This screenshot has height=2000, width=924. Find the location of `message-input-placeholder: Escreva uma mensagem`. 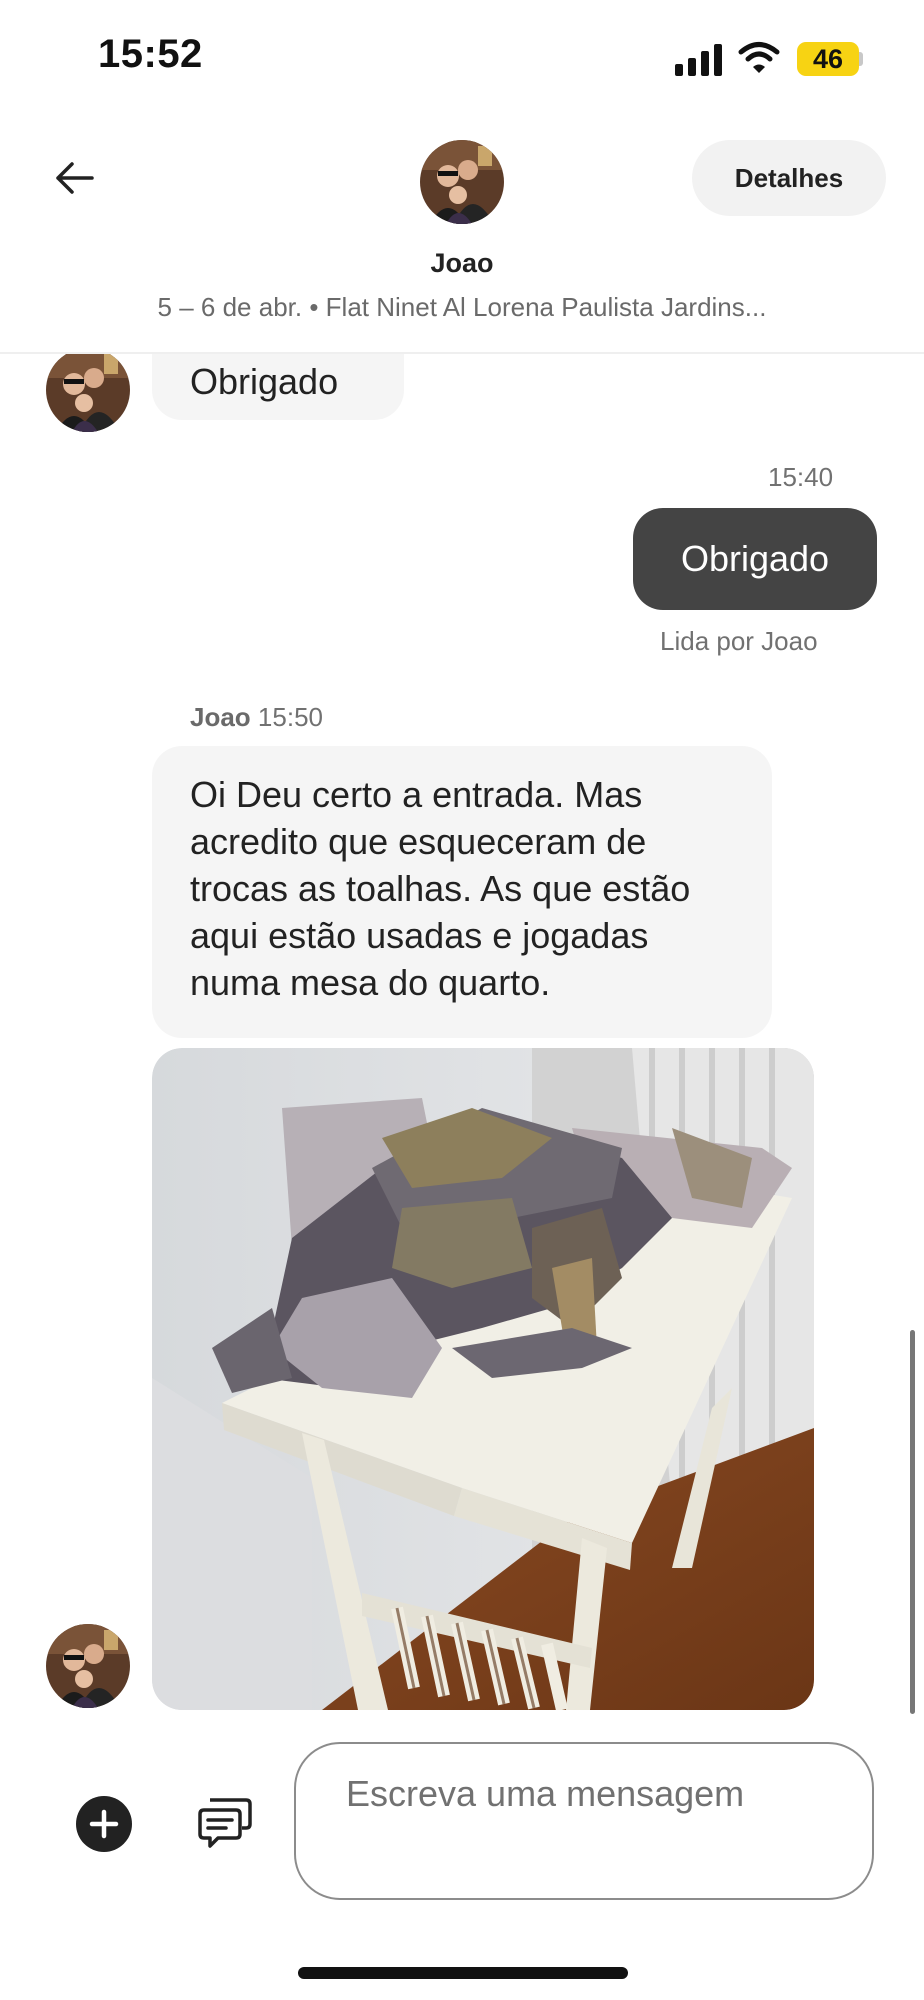

message-input-placeholder: Escreva uma mensagem is located at coordinates (545, 1793).